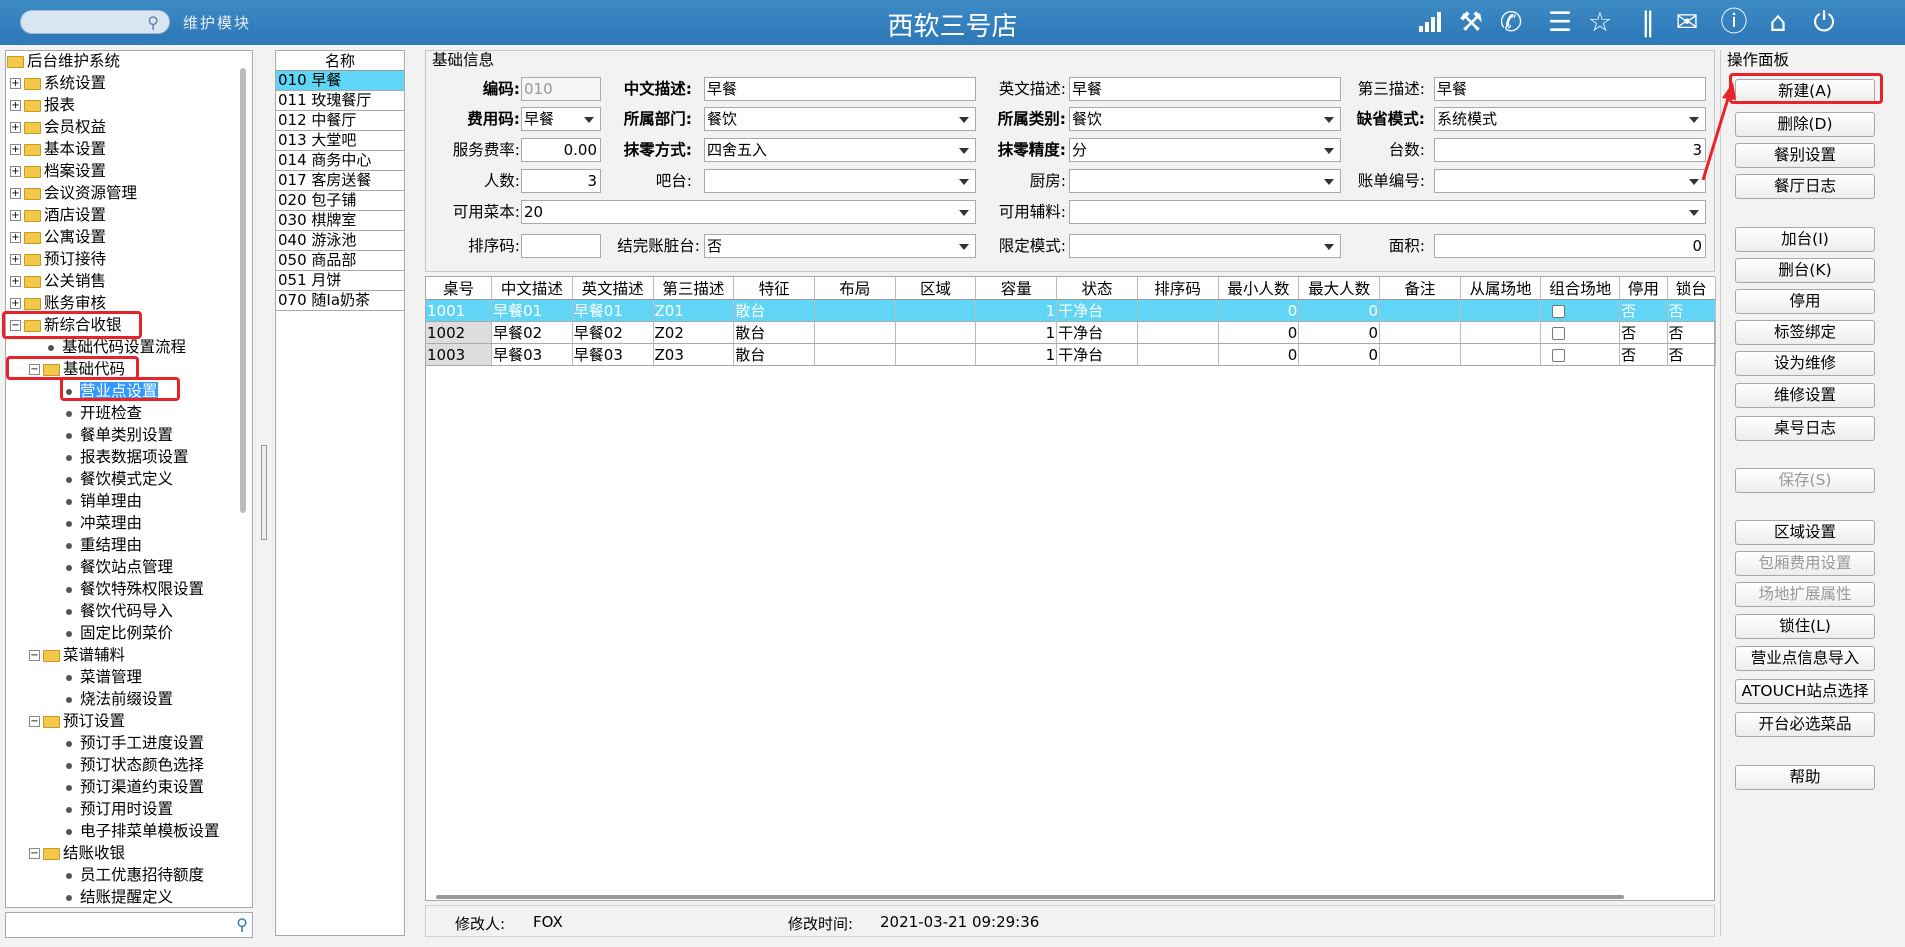 This screenshot has height=947, width=1905. I want to click on venue-ext-attr-button: 场地扩展属性, so click(1805, 594).